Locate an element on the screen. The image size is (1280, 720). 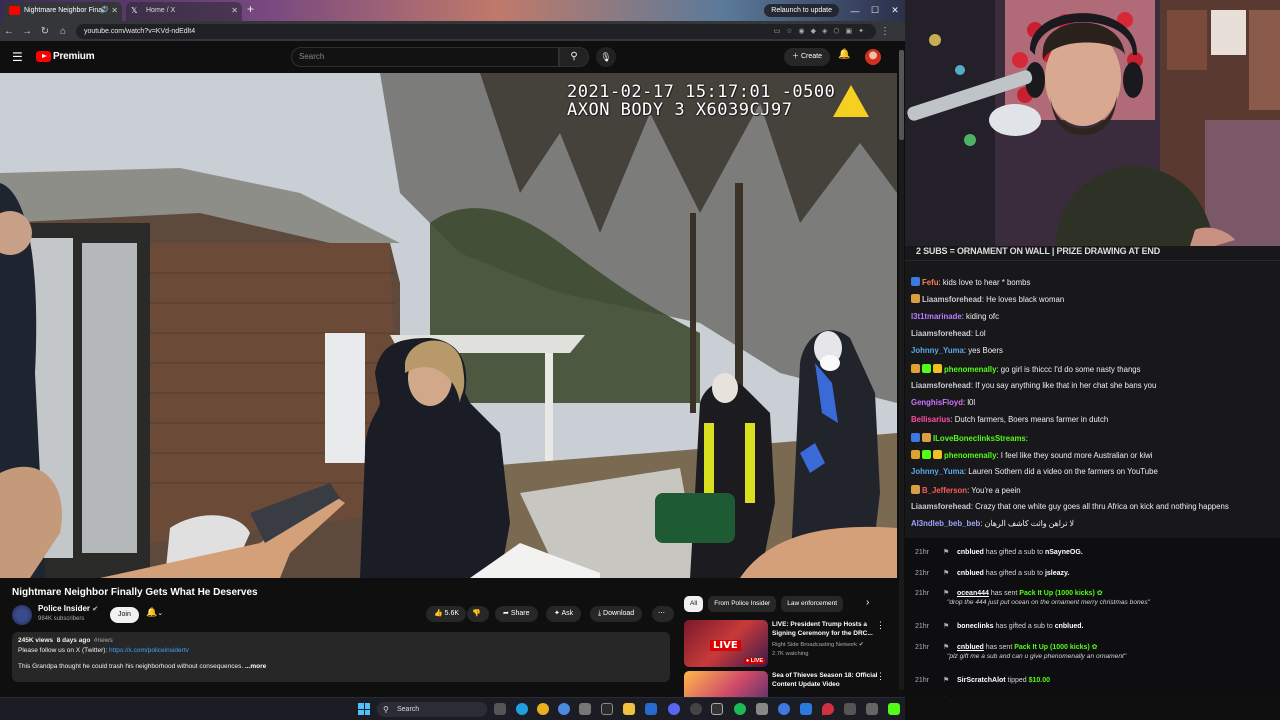
notifications-bell-icon: 🔔⌄ is located at coordinates (154, 612).